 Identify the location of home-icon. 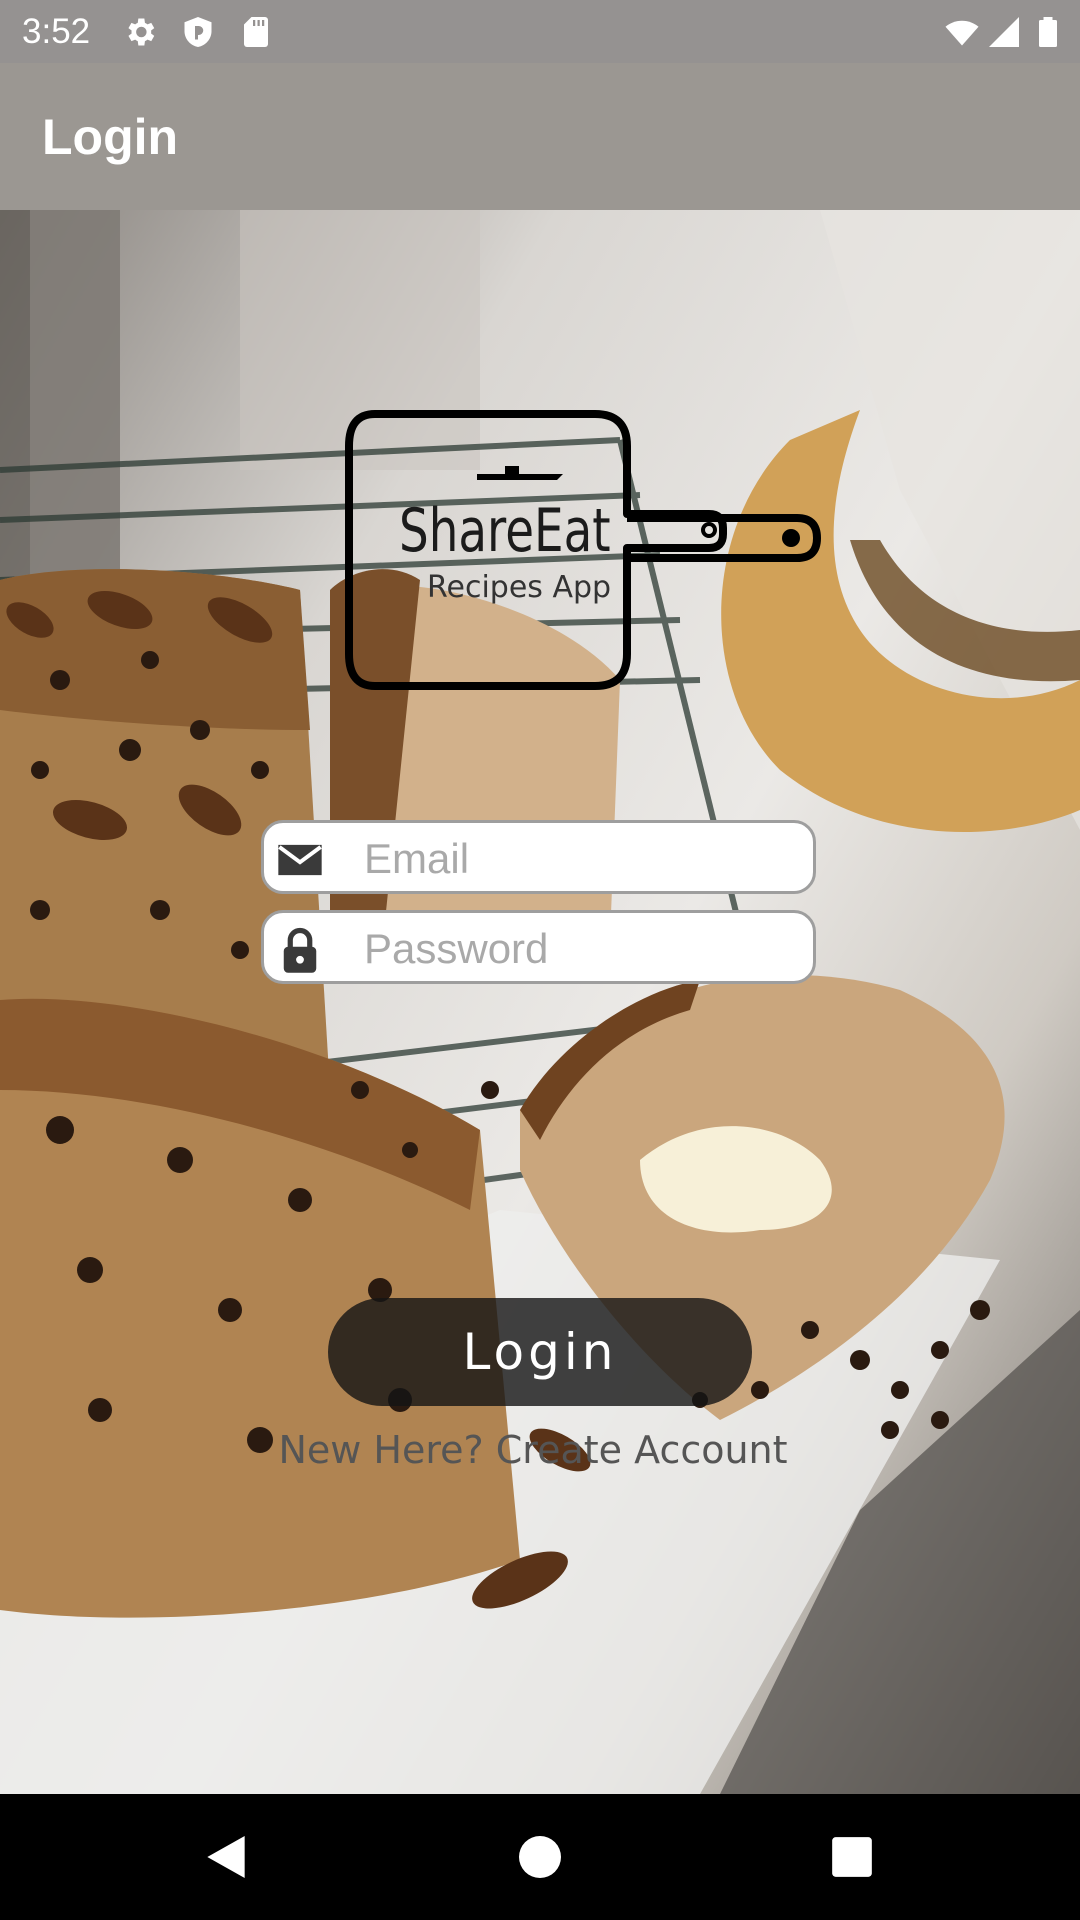
(540, 1857).